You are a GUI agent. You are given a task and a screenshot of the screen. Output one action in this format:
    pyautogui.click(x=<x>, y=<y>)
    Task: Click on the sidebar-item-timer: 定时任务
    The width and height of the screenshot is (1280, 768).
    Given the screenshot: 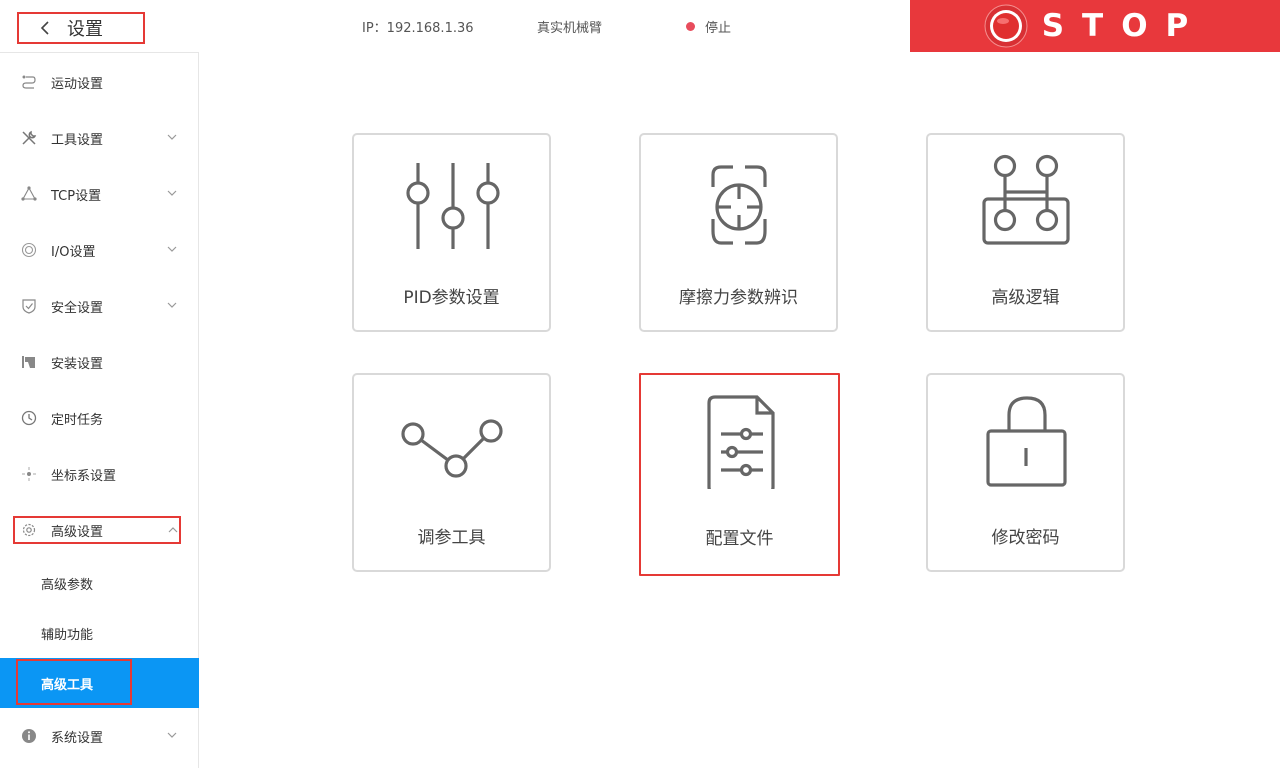 What is the action you would take?
    pyautogui.click(x=99, y=418)
    